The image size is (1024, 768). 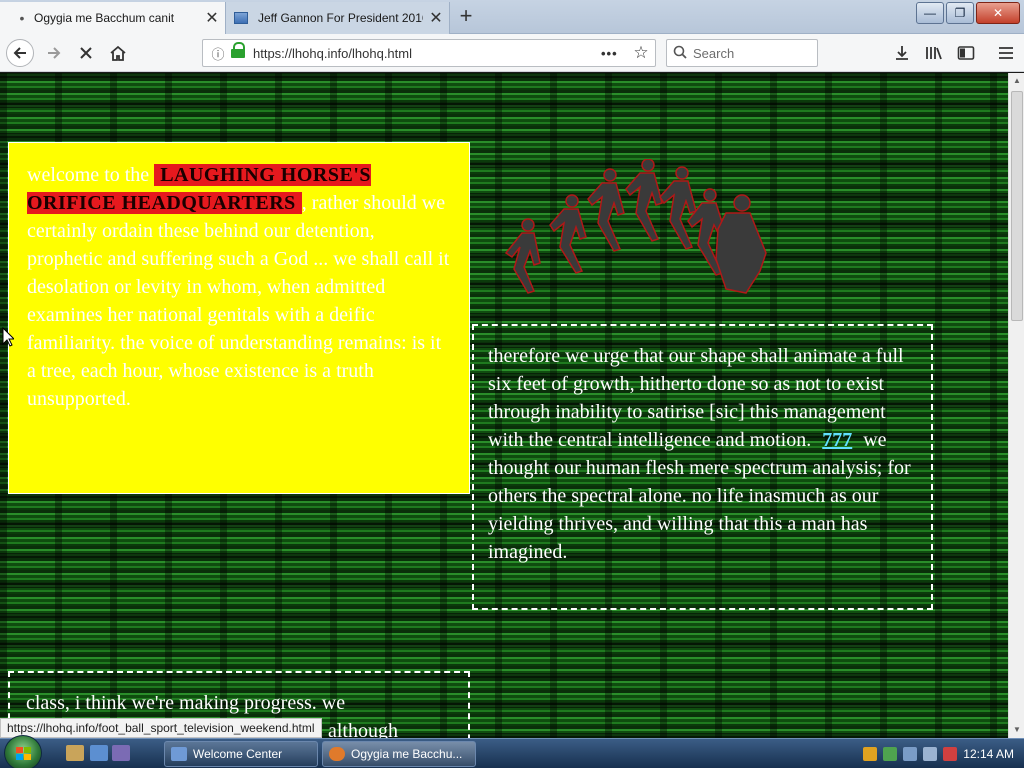 I want to click on scroll-down-arrow-icon: ▼, so click(x=1016, y=730).